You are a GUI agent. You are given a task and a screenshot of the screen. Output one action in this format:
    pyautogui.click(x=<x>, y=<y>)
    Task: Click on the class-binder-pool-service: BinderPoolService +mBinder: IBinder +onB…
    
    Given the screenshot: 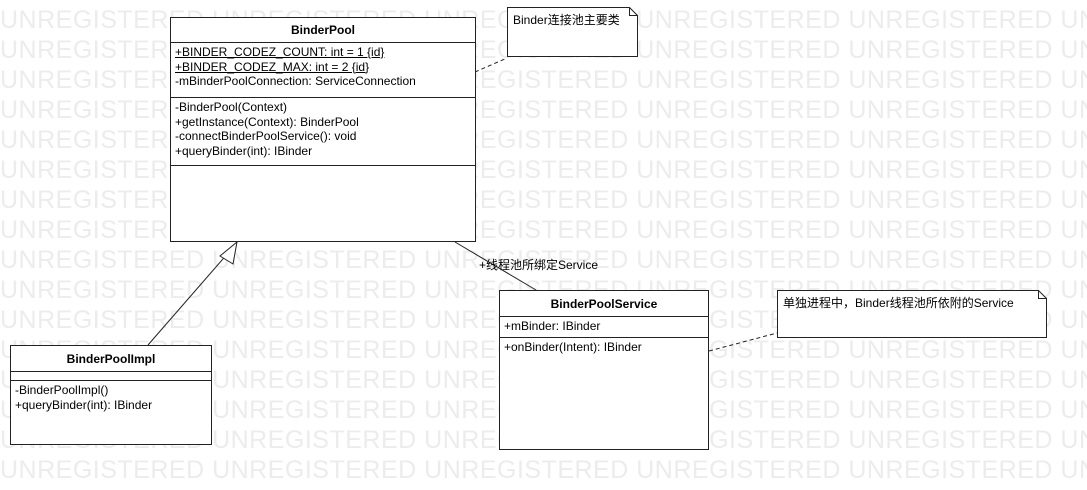 What is the action you would take?
    pyautogui.click(x=604, y=370)
    